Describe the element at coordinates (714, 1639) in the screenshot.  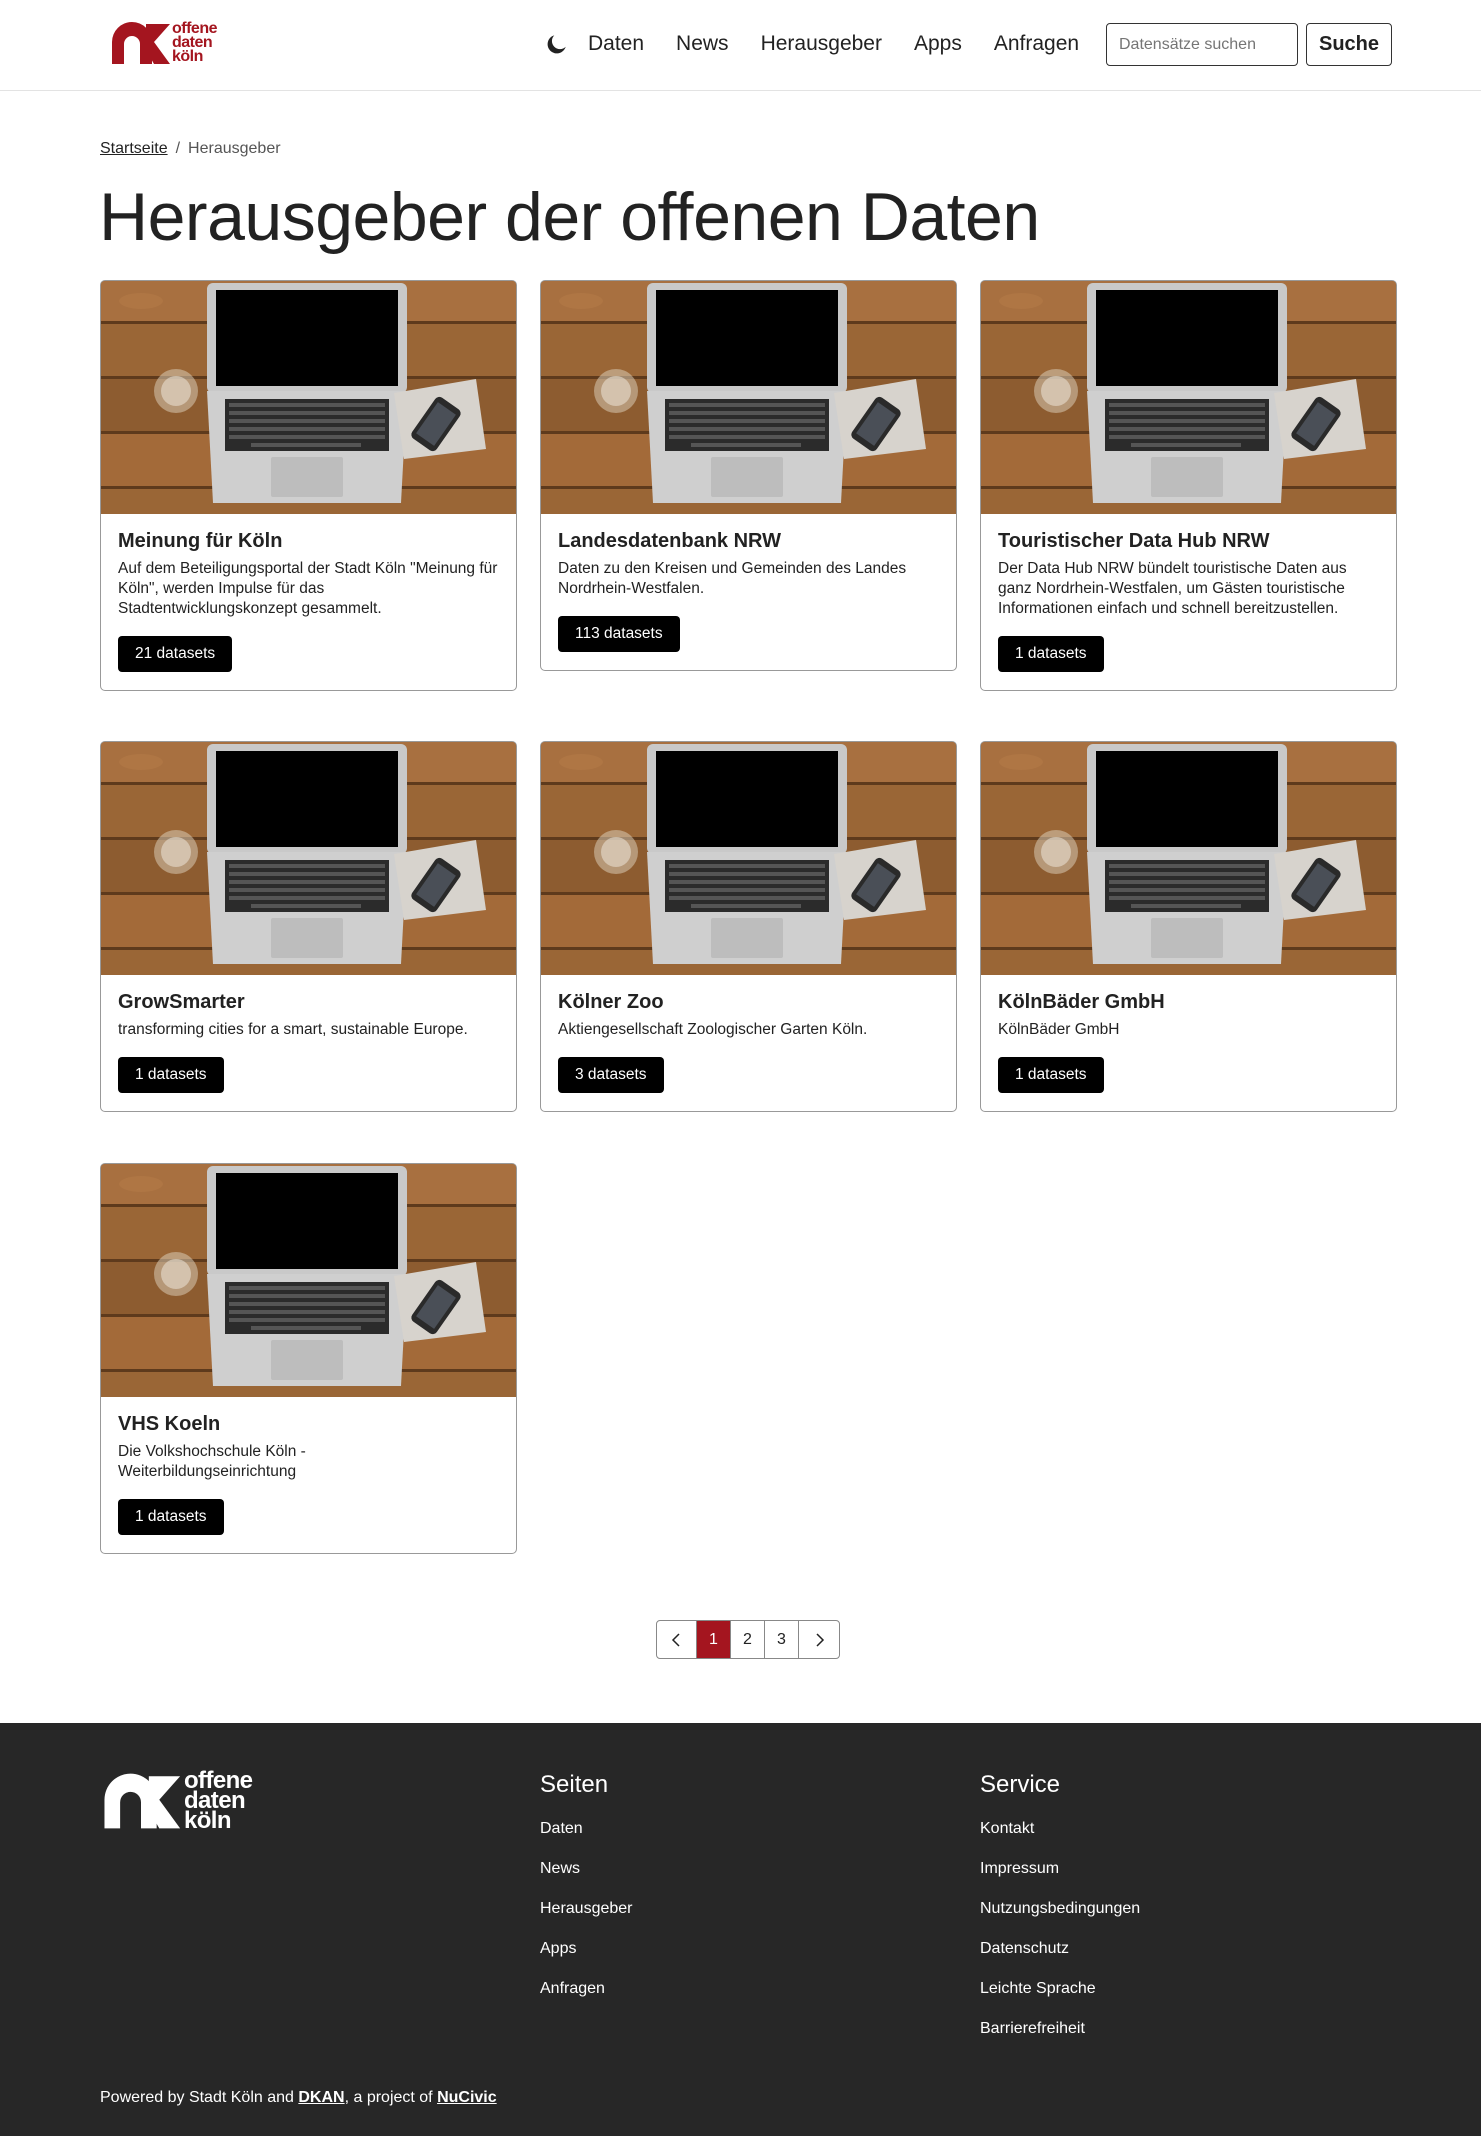
I see `page-1: 1` at that location.